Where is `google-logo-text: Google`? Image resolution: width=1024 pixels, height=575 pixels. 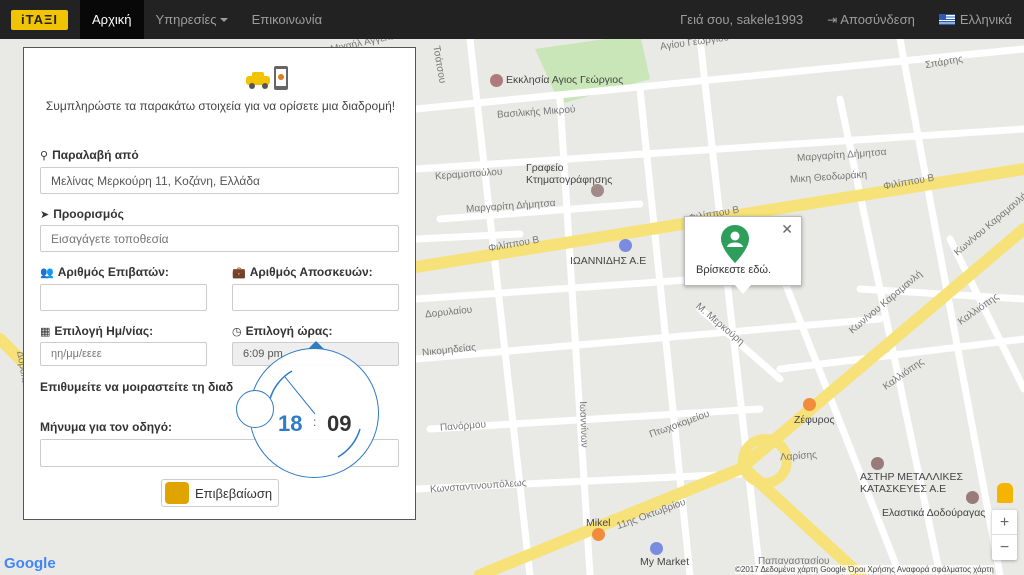 google-logo-text: Google is located at coordinates (30, 563).